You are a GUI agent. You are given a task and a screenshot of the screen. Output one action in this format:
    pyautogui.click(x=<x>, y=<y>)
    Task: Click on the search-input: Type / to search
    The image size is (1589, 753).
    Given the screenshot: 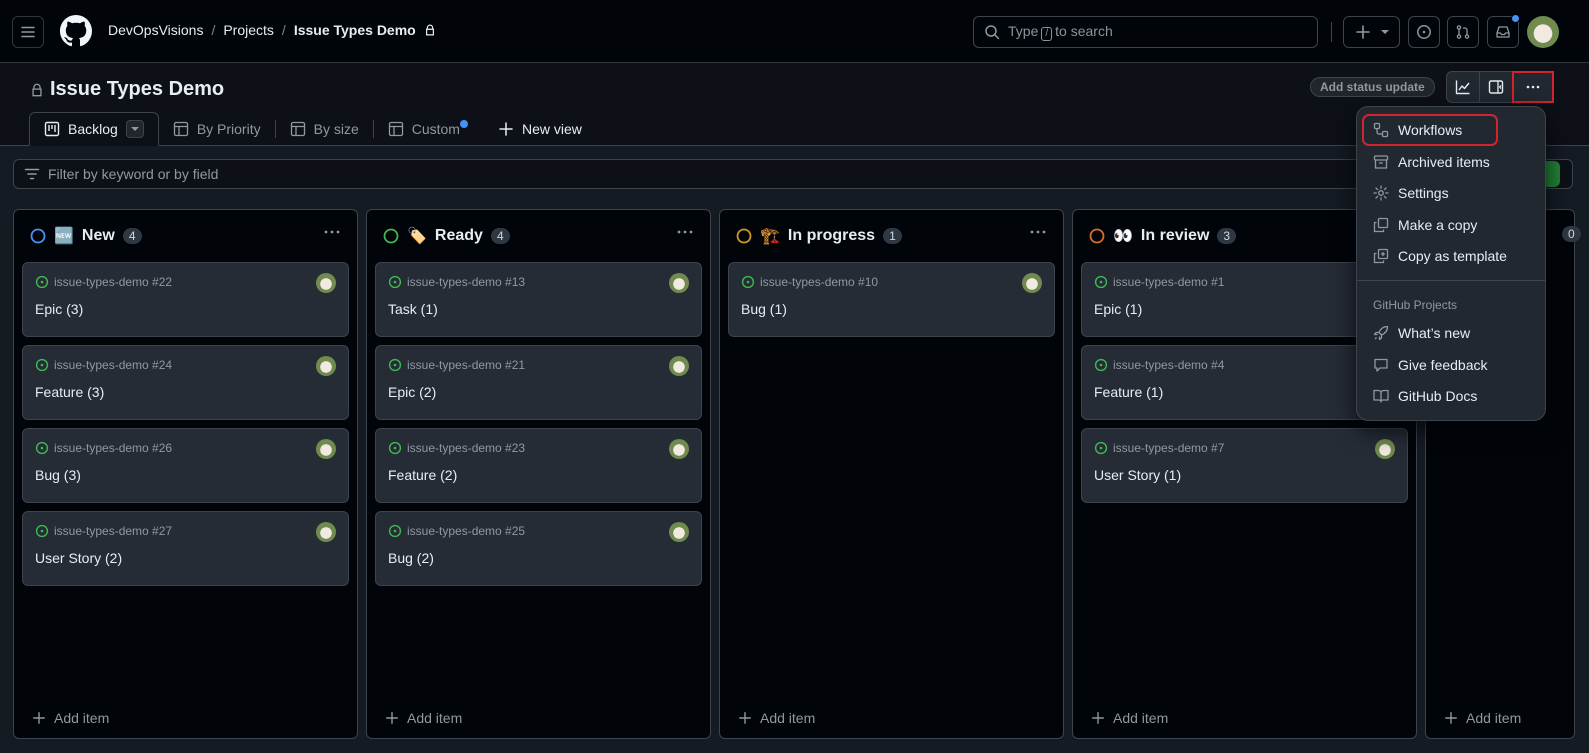 What is the action you would take?
    pyautogui.click(x=1145, y=32)
    